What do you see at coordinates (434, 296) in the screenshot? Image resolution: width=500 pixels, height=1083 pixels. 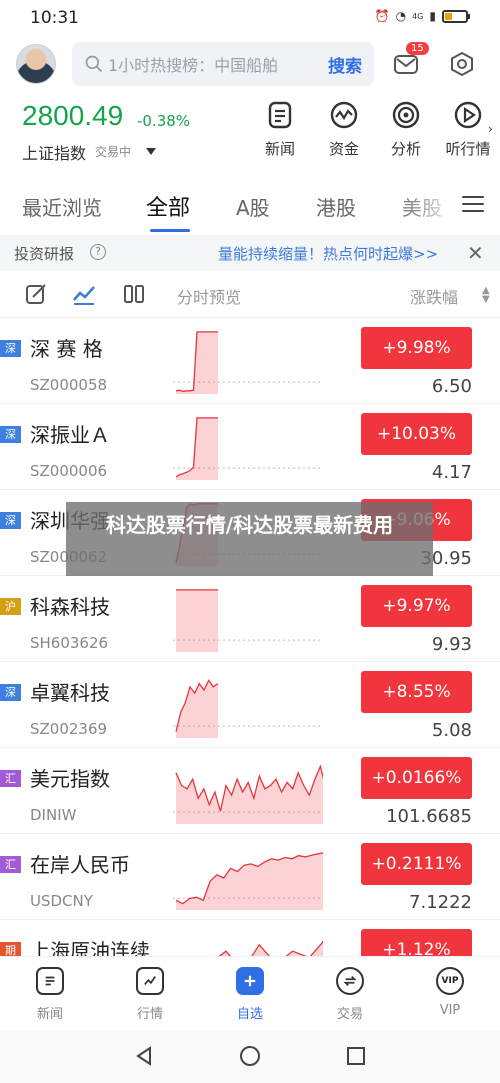 I see `sort-by-change: 涨跌幅` at bounding box center [434, 296].